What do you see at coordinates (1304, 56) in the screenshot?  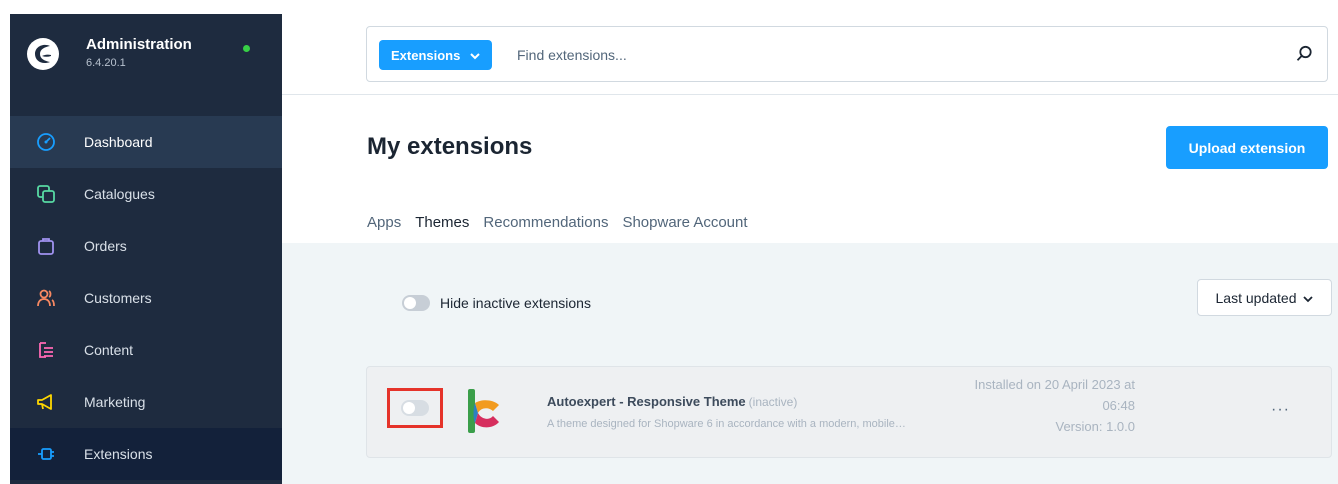 I see `search-icon` at bounding box center [1304, 56].